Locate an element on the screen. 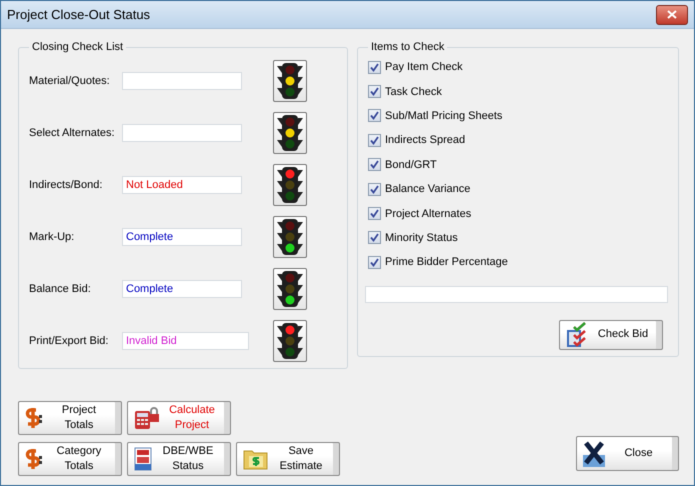 This screenshot has height=486, width=695. checkbox-label: Balance Variance is located at coordinates (427, 189).